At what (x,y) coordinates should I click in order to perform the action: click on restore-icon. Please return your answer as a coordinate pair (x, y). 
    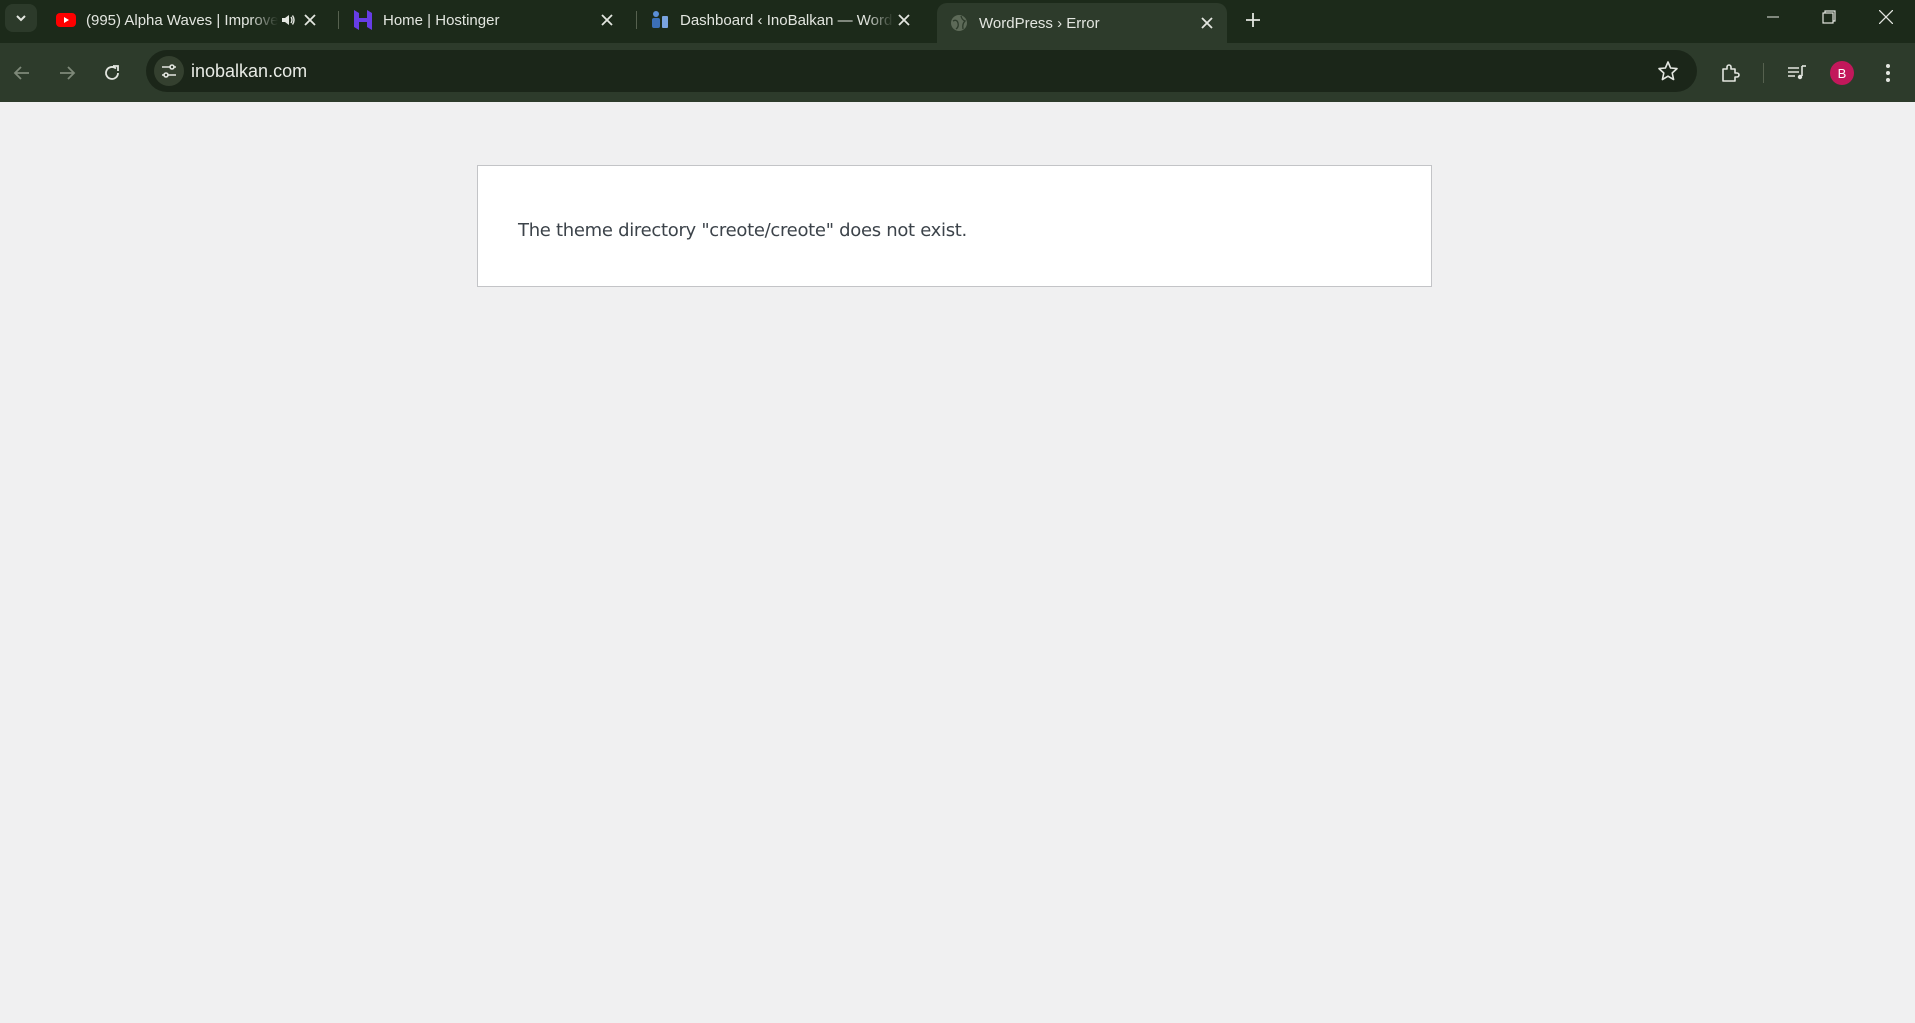
    Looking at the image, I should click on (1829, 17).